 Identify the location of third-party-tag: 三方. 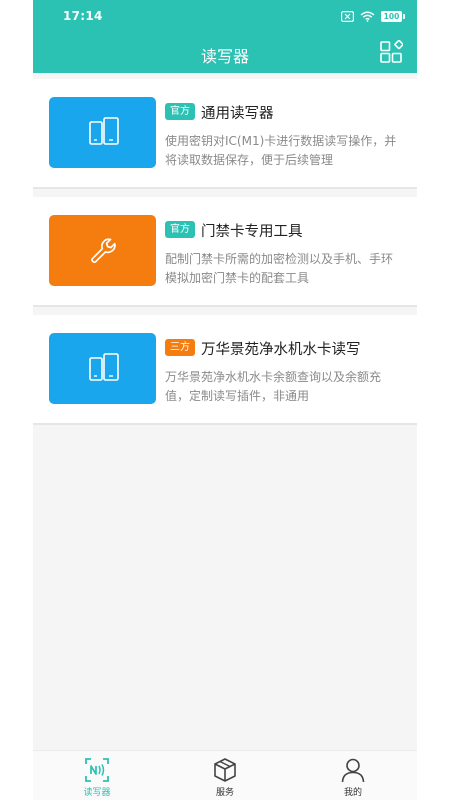
(180, 347).